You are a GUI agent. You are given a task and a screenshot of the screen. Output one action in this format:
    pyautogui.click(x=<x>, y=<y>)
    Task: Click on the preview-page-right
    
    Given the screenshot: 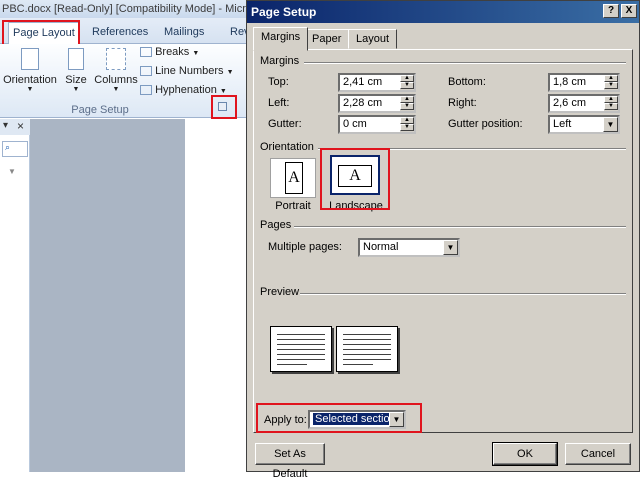 What is the action you would take?
    pyautogui.click(x=367, y=349)
    